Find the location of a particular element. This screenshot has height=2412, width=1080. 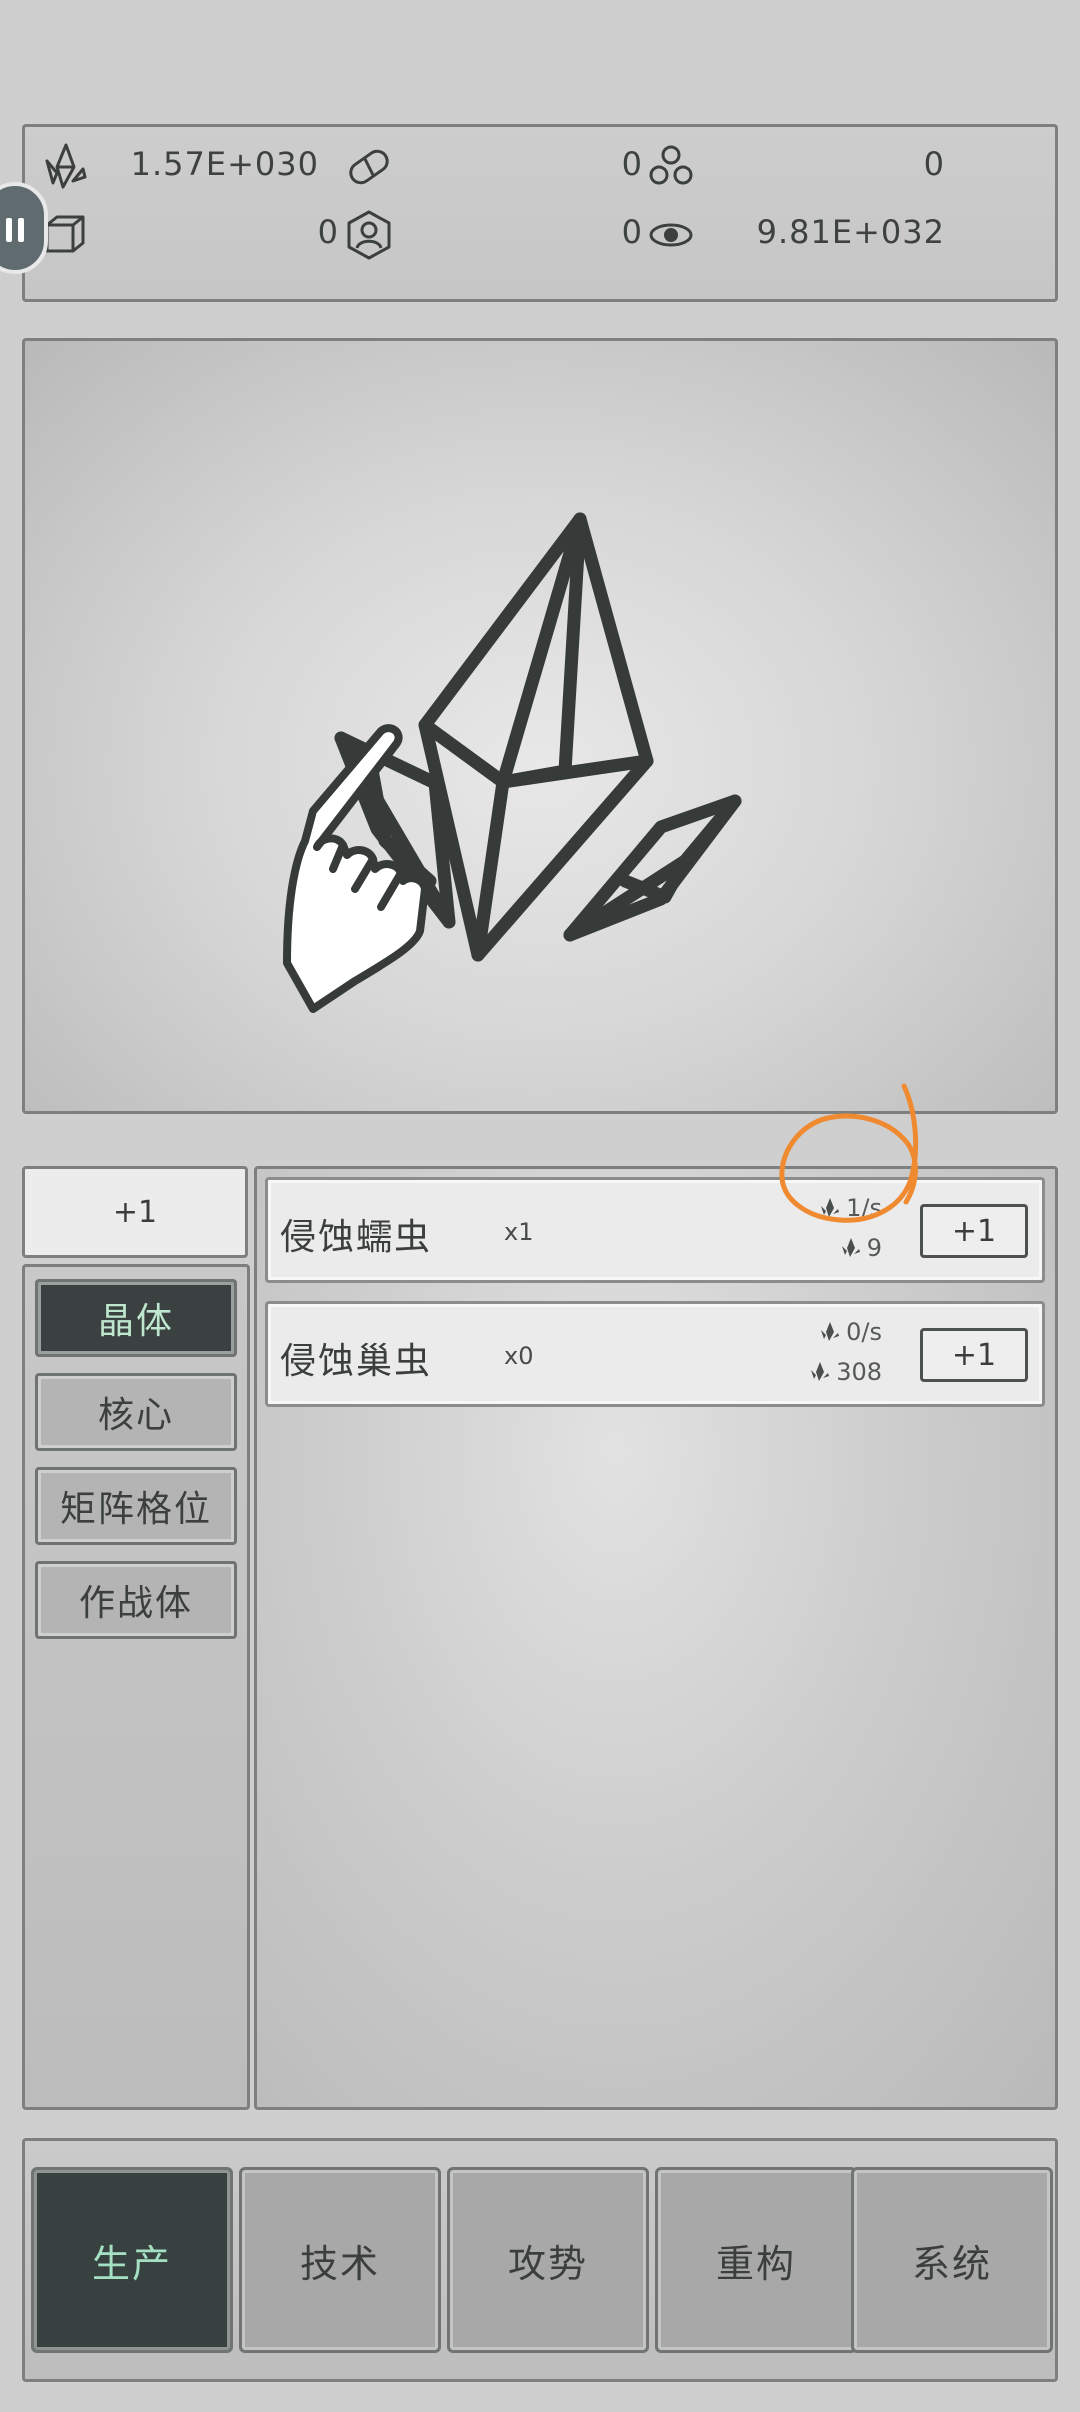

resource-crystal: 1.57E+030 is located at coordinates (179, 167).